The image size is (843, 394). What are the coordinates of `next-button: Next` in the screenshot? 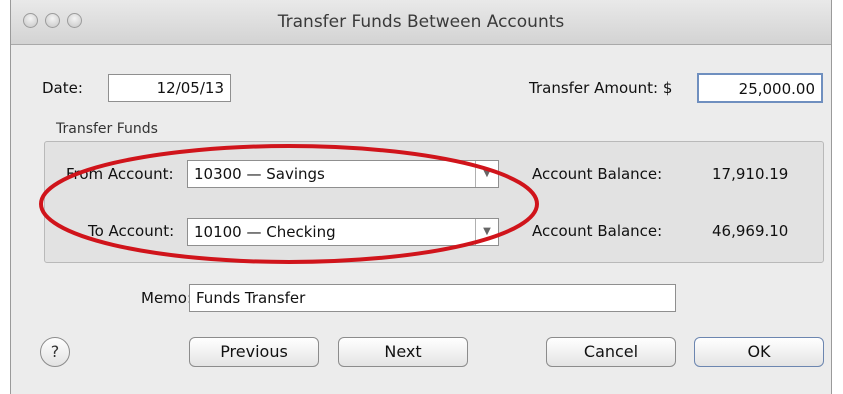 It's located at (403, 352).